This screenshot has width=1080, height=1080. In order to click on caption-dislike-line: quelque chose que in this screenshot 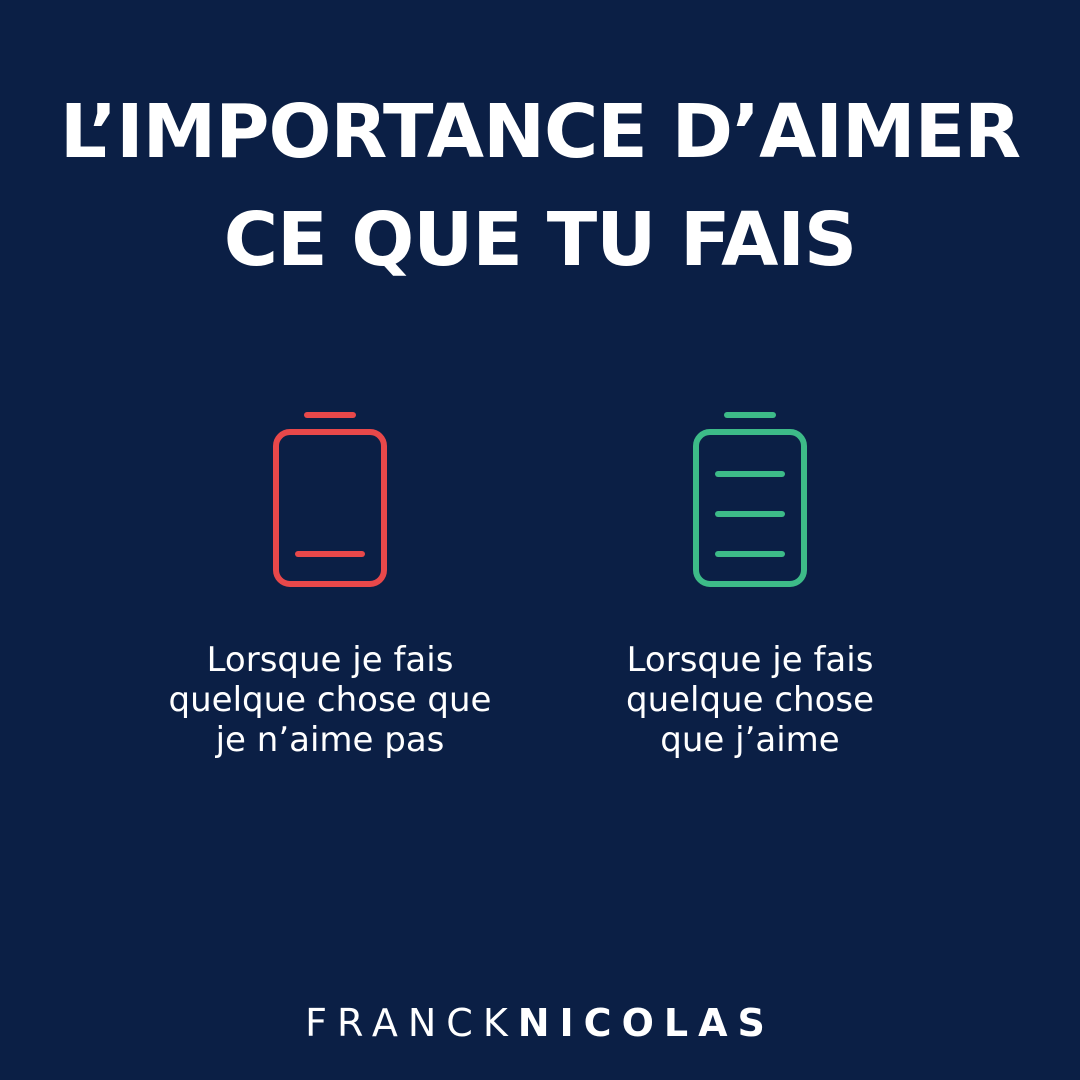, I will do `click(330, 700)`.